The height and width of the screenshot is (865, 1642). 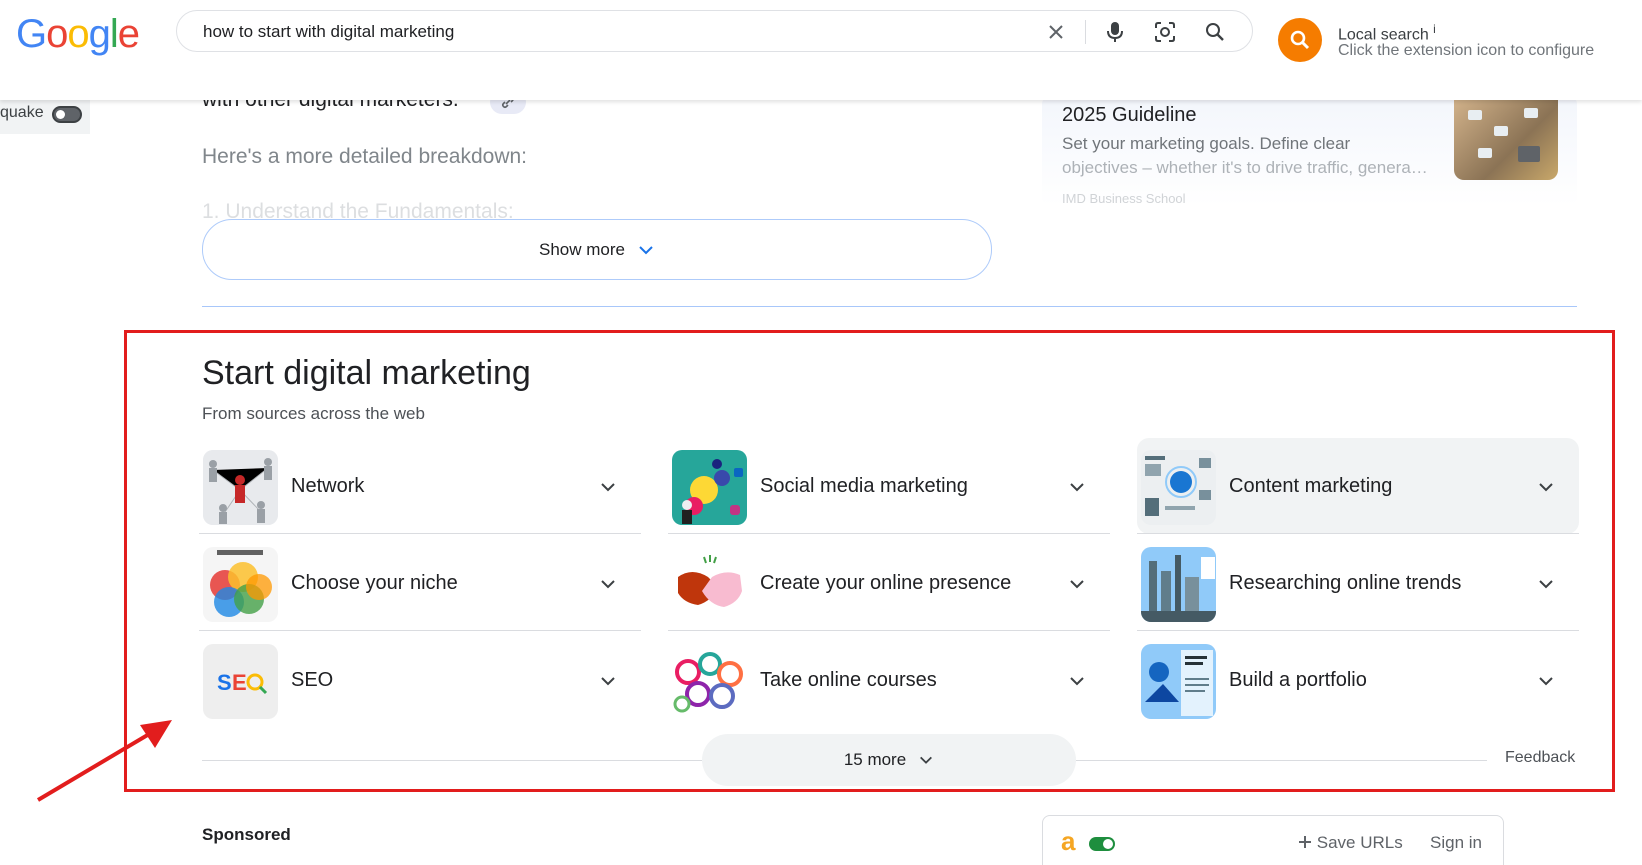 What do you see at coordinates (1434, 29) in the screenshot?
I see `info-icon: i` at bounding box center [1434, 29].